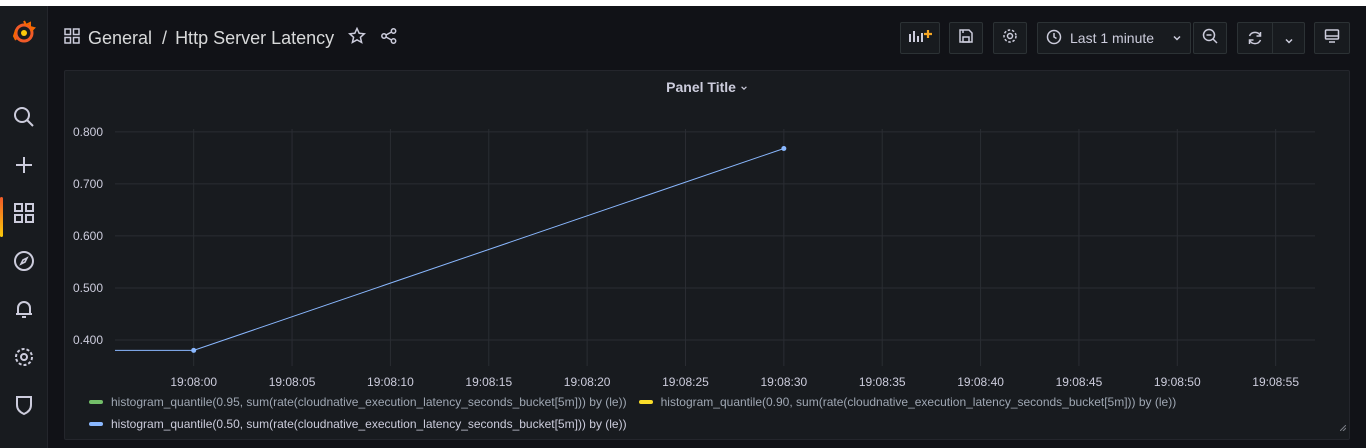 The image size is (1366, 448). I want to click on grafana-logo-icon, so click(24, 32).